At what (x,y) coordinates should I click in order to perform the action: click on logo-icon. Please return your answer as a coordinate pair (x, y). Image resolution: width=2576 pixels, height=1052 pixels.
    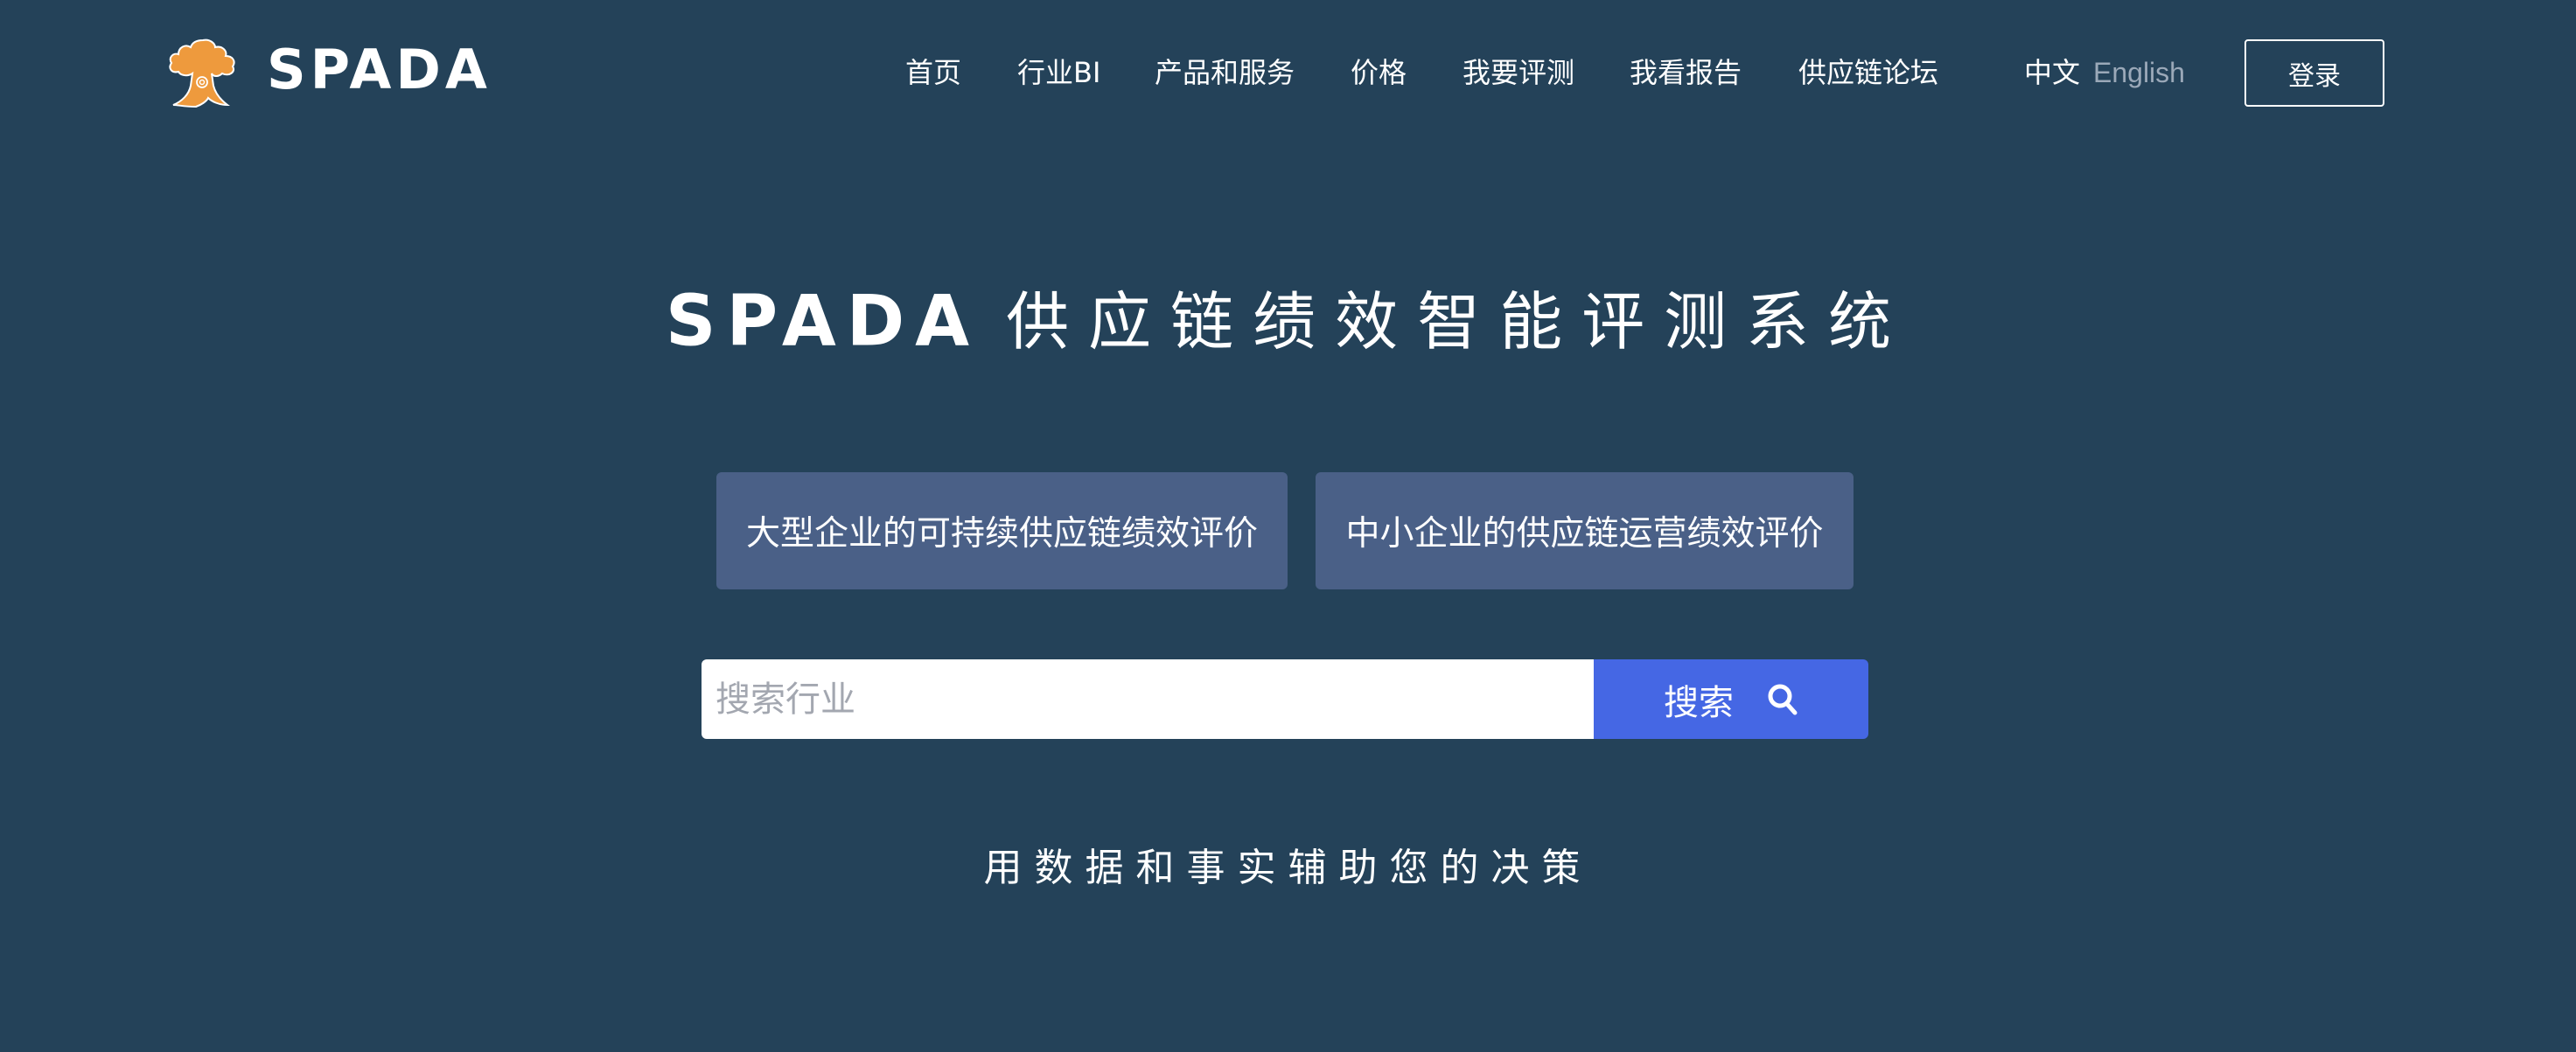
    Looking at the image, I should click on (203, 72).